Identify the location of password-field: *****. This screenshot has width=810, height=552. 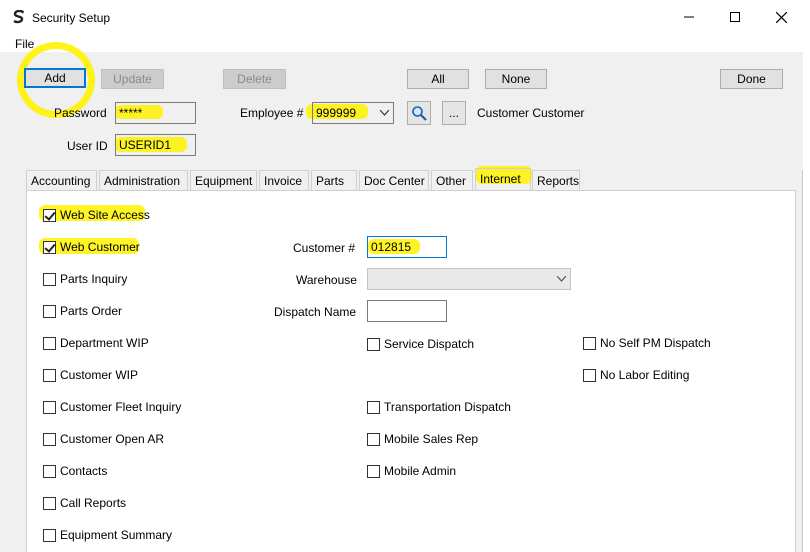
(155, 113).